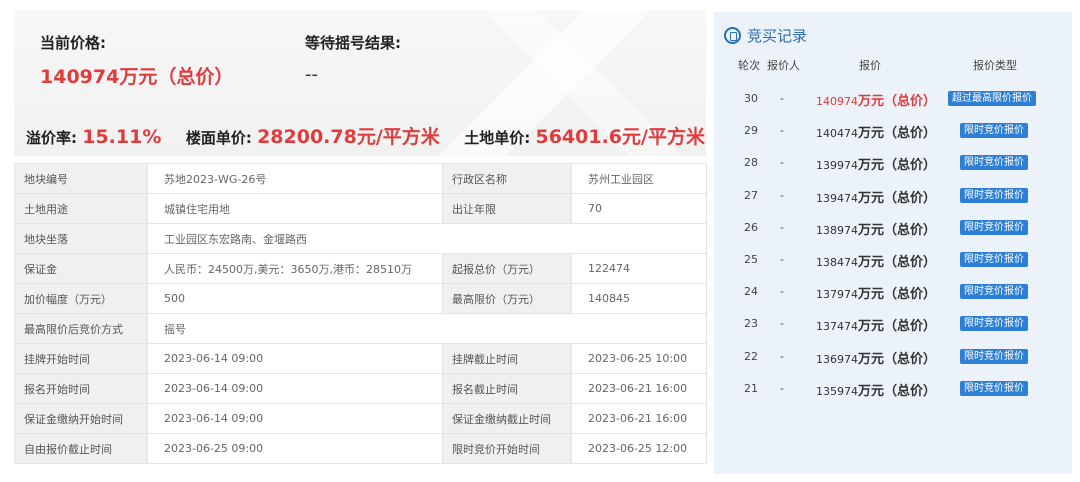 The height and width of the screenshot is (482, 1080). I want to click on table-key: 最高限价后竞价方式, so click(81, 328).